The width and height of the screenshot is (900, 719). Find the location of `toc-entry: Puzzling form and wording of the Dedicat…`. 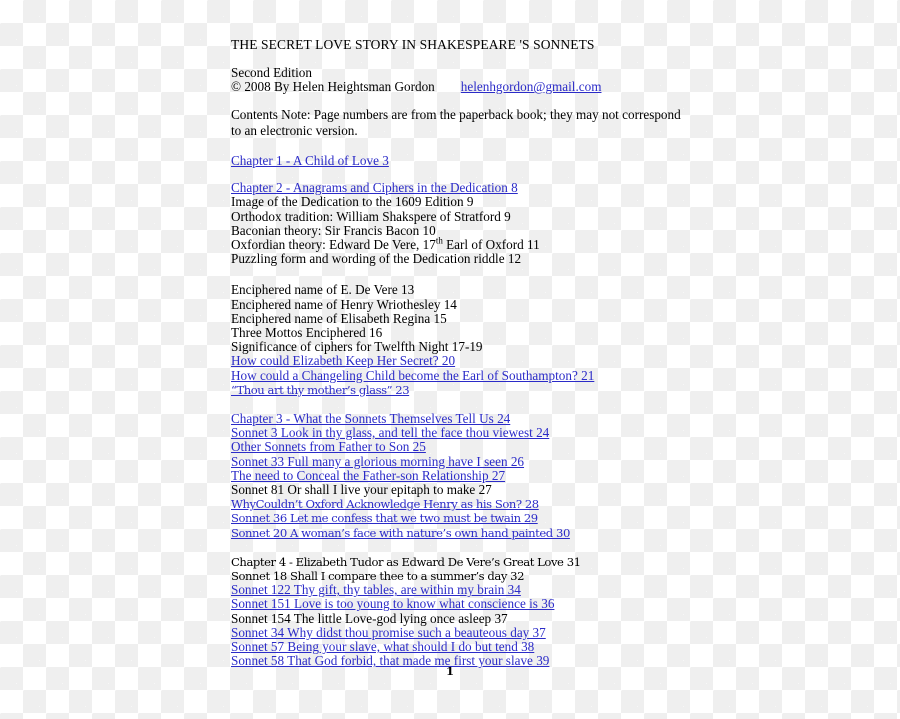

toc-entry: Puzzling form and wording of the Dedicat… is located at coordinates (376, 259).